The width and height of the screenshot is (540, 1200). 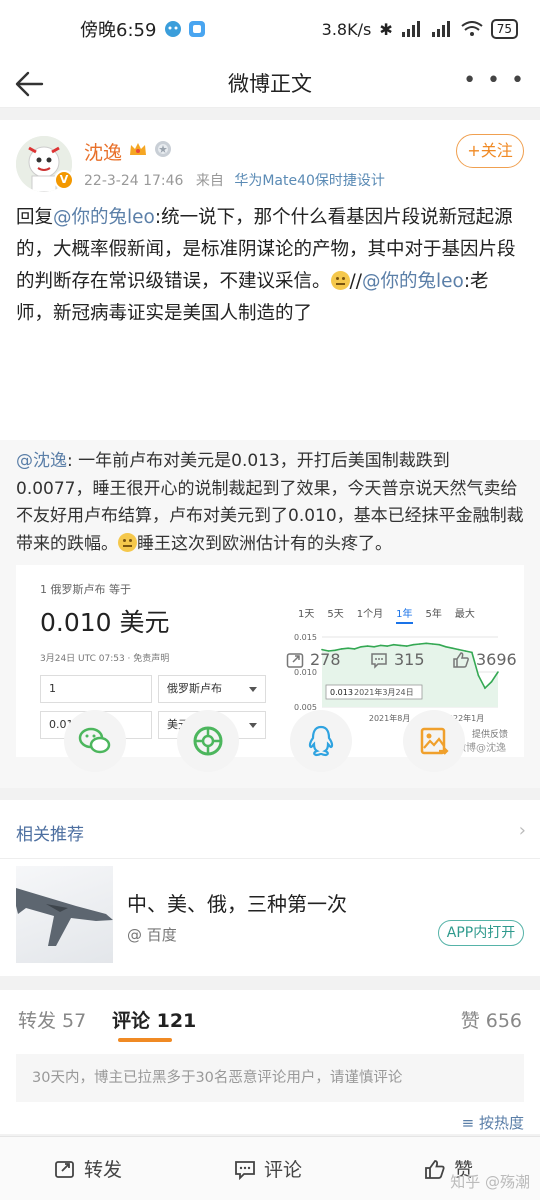 I want to click on title-bar: 微博正文 • • •, so click(x=270, y=83).